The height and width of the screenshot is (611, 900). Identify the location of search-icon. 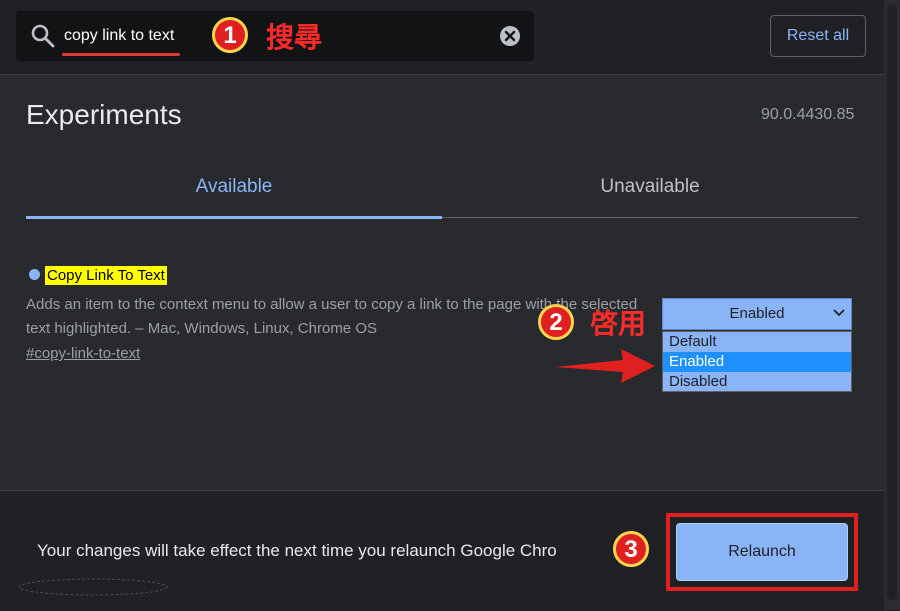
(43, 36).